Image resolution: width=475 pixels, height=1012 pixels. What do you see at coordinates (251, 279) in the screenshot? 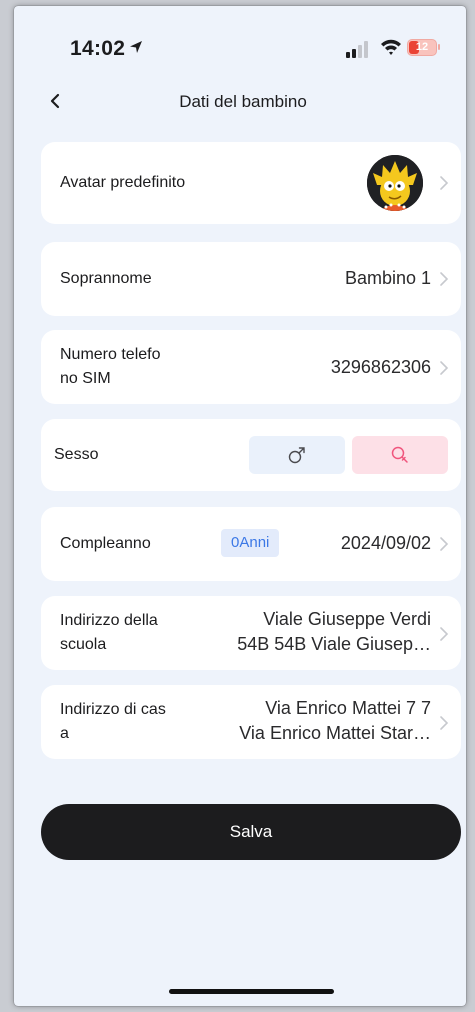
I see `nickname-row: Soprannome Bambino 1` at bounding box center [251, 279].